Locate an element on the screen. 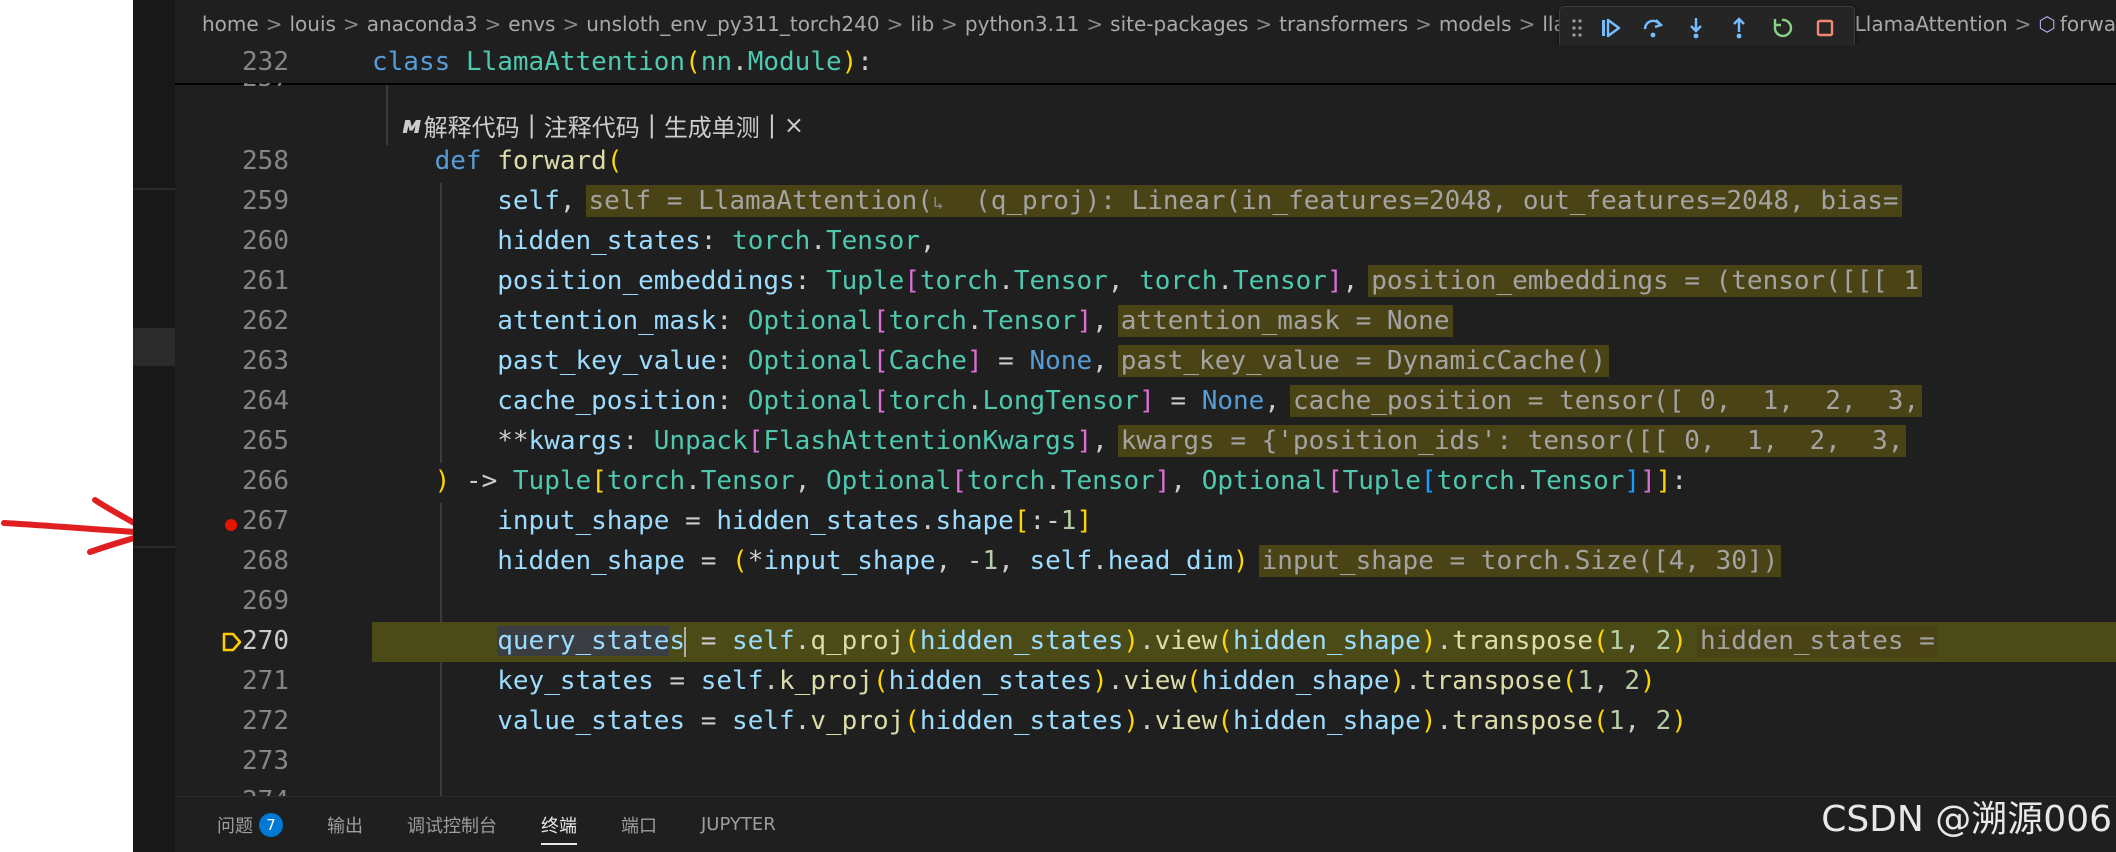  tab-debug-console: 调试控制台 is located at coordinates (452, 824).